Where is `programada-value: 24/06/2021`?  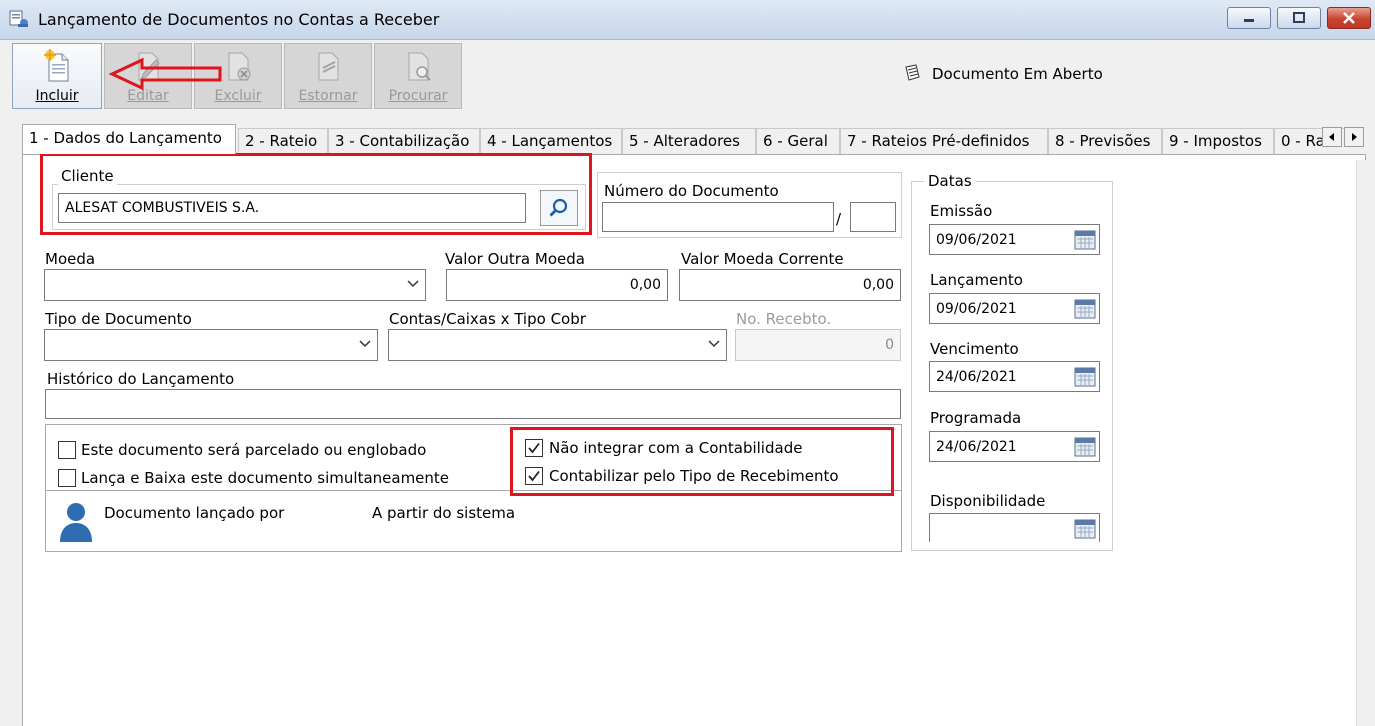 programada-value: 24/06/2021 is located at coordinates (976, 447).